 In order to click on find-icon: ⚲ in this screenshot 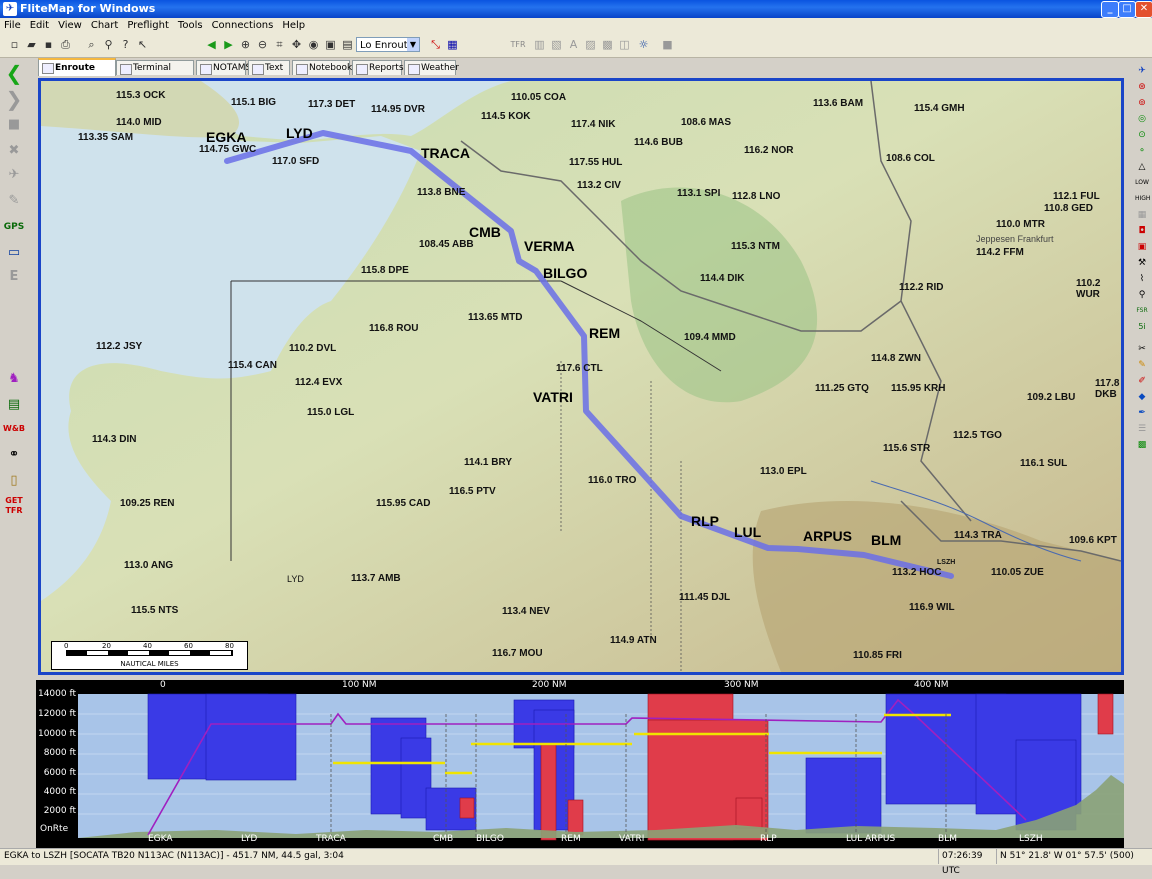, I will do `click(108, 44)`.